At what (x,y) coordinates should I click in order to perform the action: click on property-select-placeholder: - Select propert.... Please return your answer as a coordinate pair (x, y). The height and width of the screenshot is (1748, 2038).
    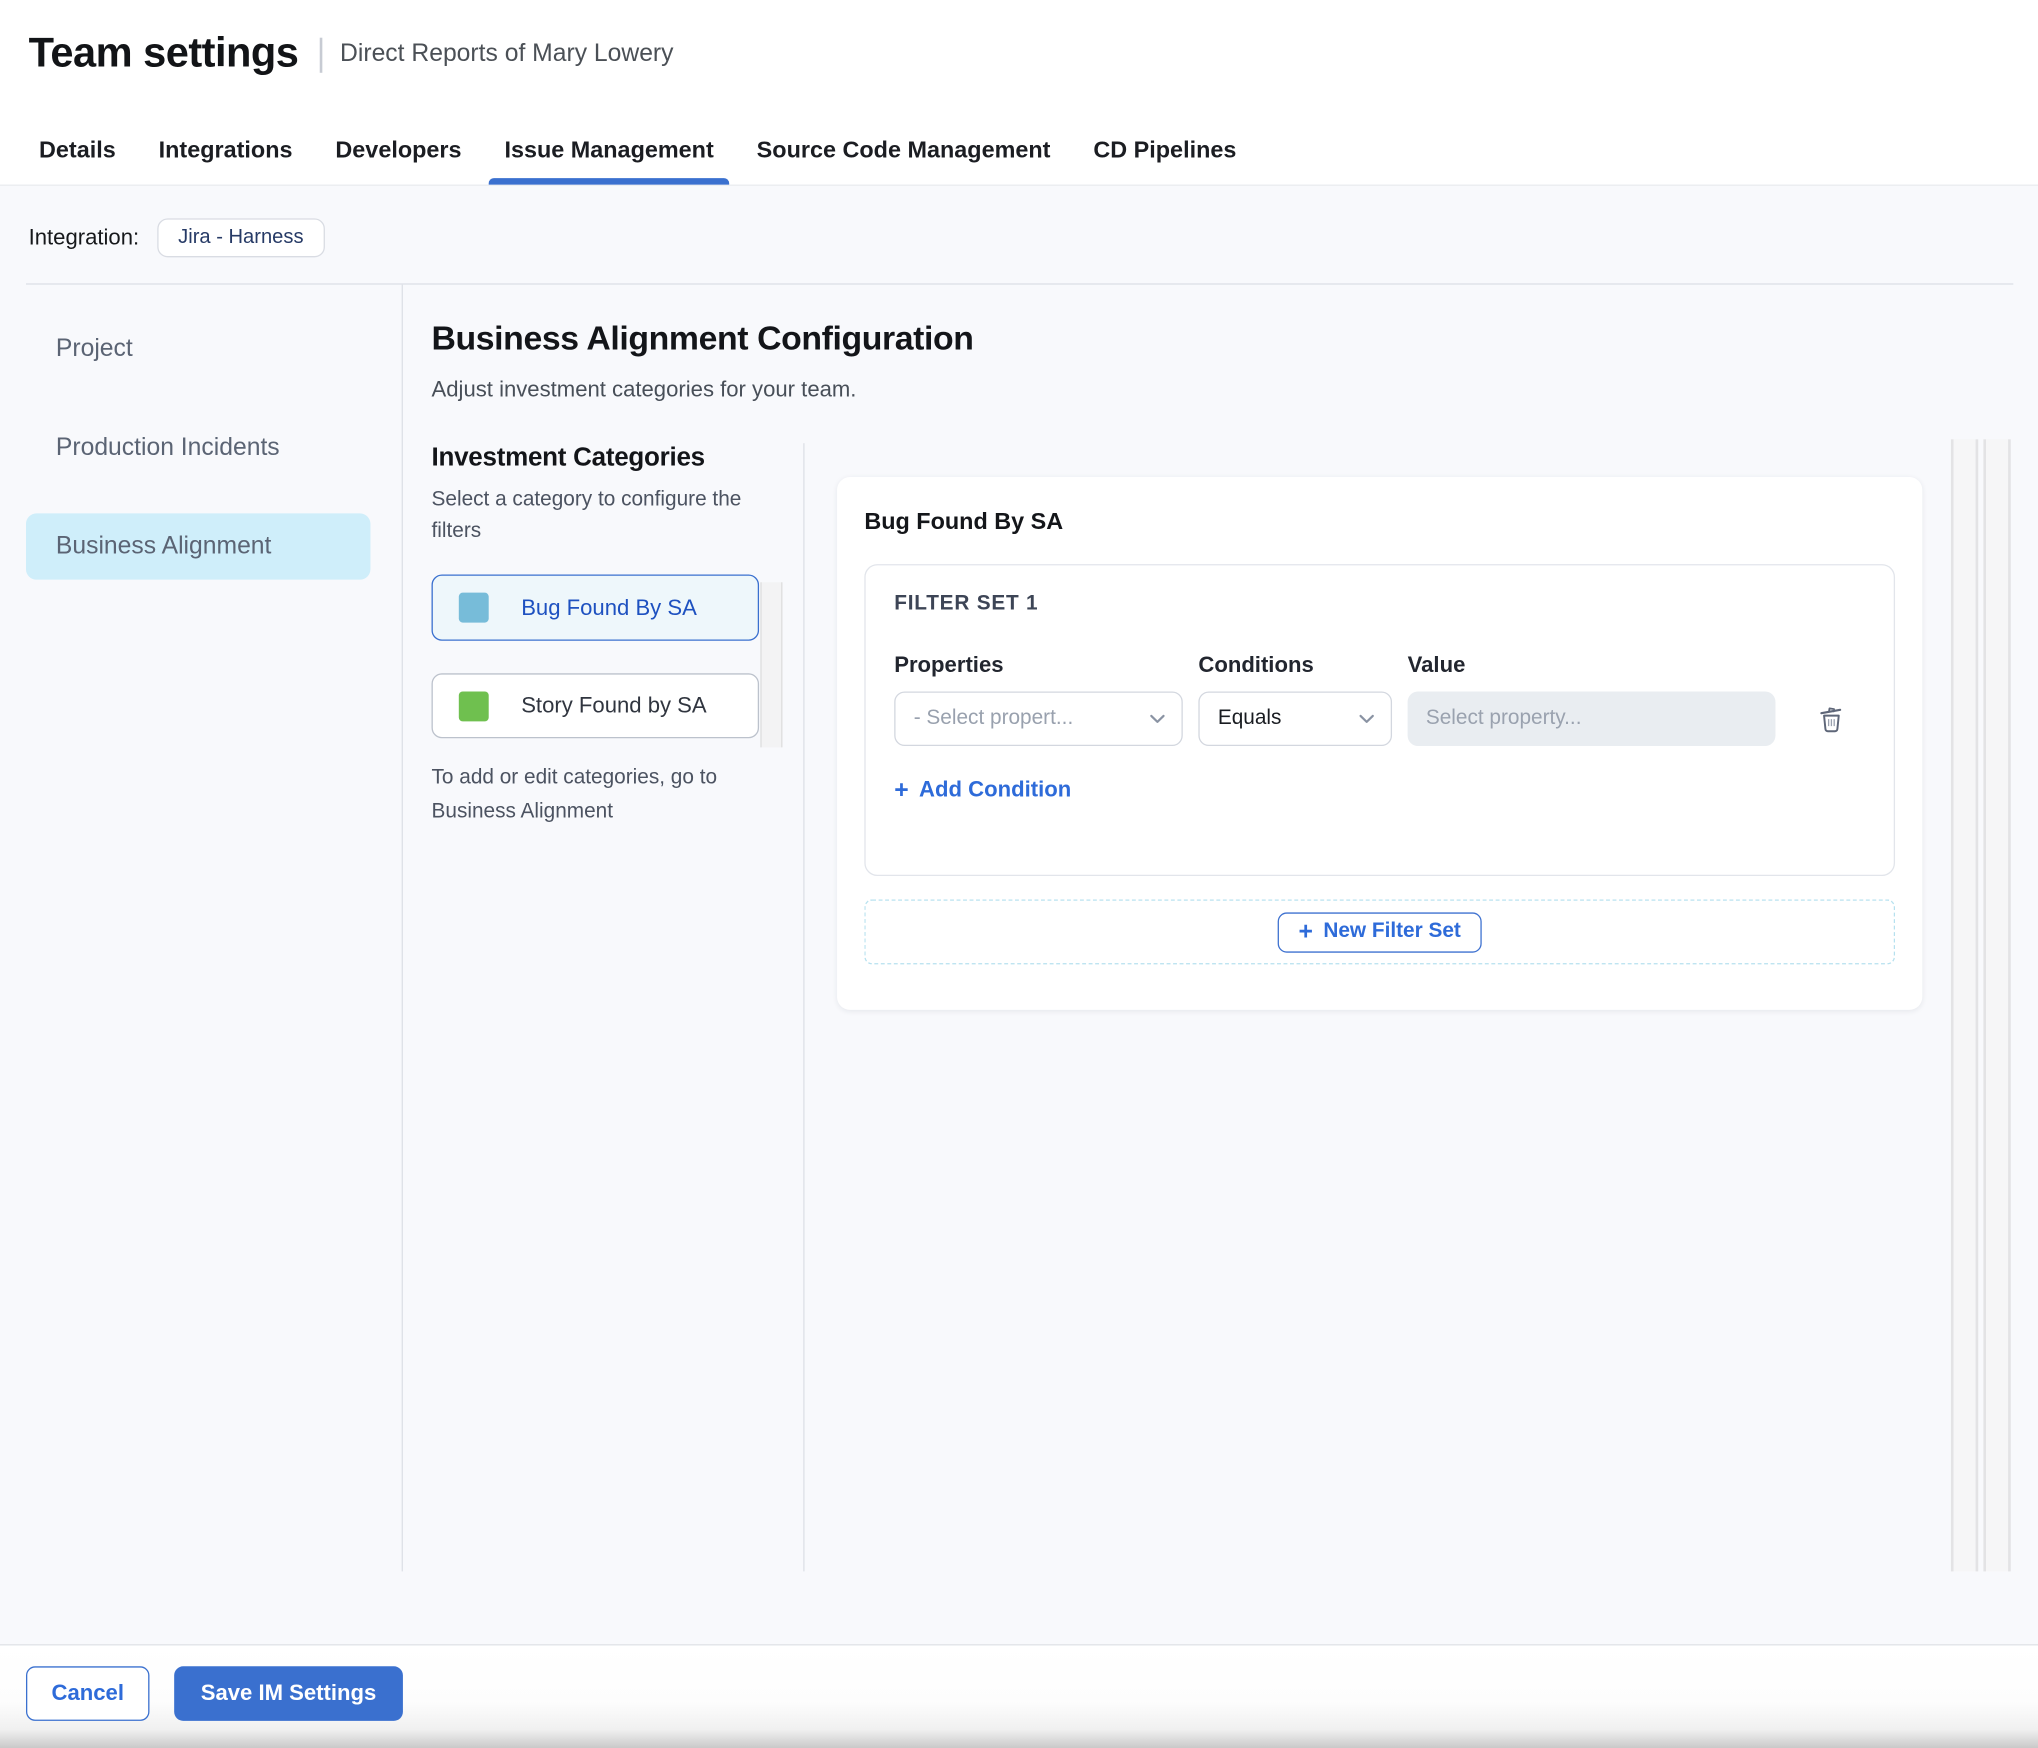
    Looking at the image, I should click on (993, 718).